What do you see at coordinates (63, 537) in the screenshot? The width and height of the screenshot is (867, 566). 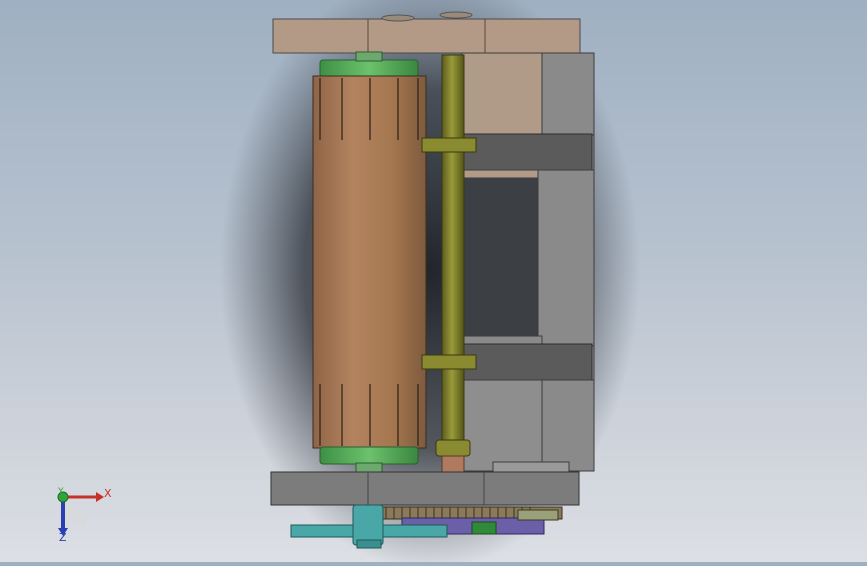 I see `triad-label-z: Z` at bounding box center [63, 537].